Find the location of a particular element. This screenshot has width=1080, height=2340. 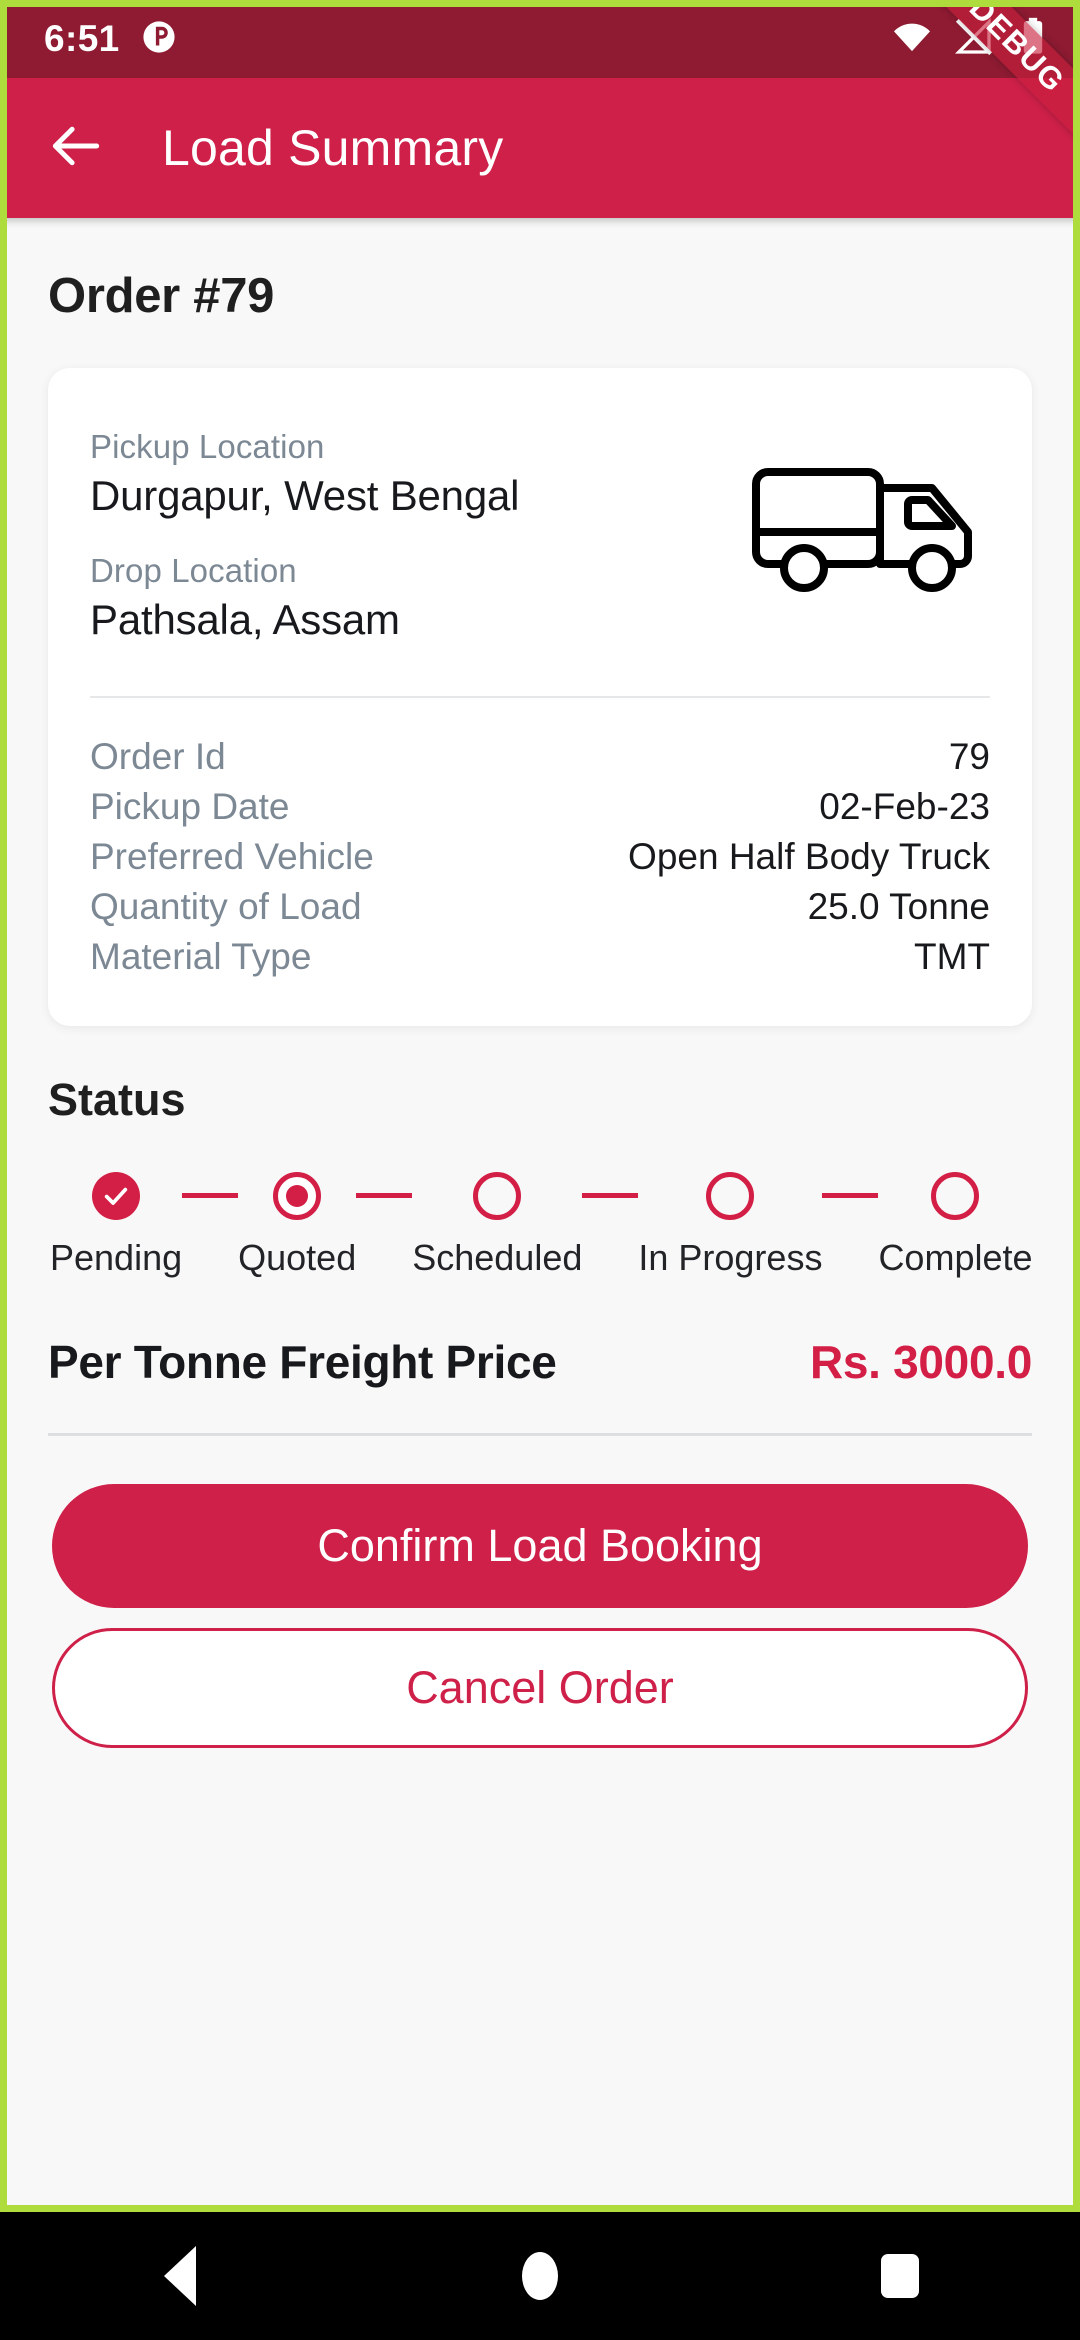

freight-price-row: Per Tonne Freight Price Rs. 3000.0 is located at coordinates (540, 1362).